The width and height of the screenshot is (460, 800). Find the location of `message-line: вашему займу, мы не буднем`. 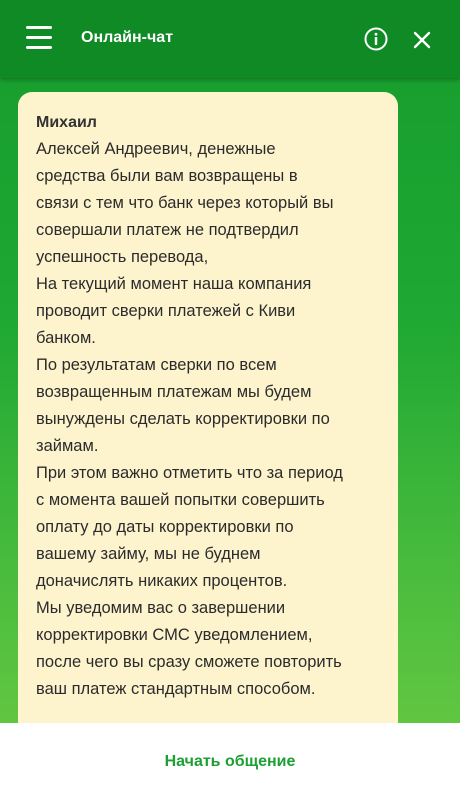

message-line: вашему займу, мы не буднем is located at coordinates (148, 554).